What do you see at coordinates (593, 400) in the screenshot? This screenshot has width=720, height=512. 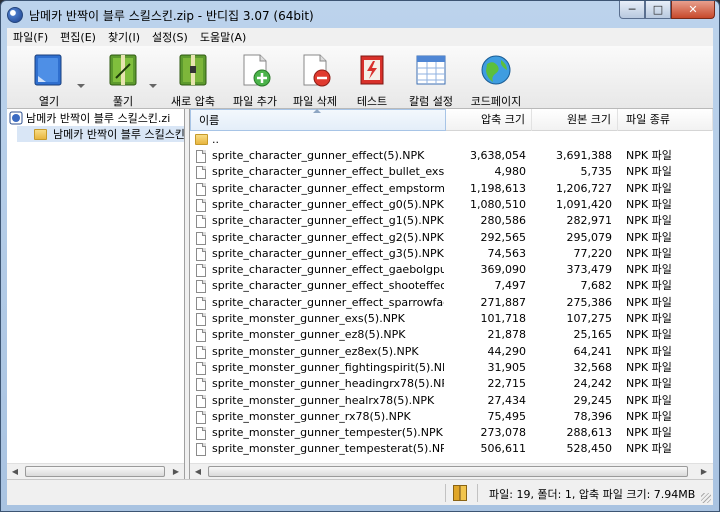 I see `original-size: 29,245` at bounding box center [593, 400].